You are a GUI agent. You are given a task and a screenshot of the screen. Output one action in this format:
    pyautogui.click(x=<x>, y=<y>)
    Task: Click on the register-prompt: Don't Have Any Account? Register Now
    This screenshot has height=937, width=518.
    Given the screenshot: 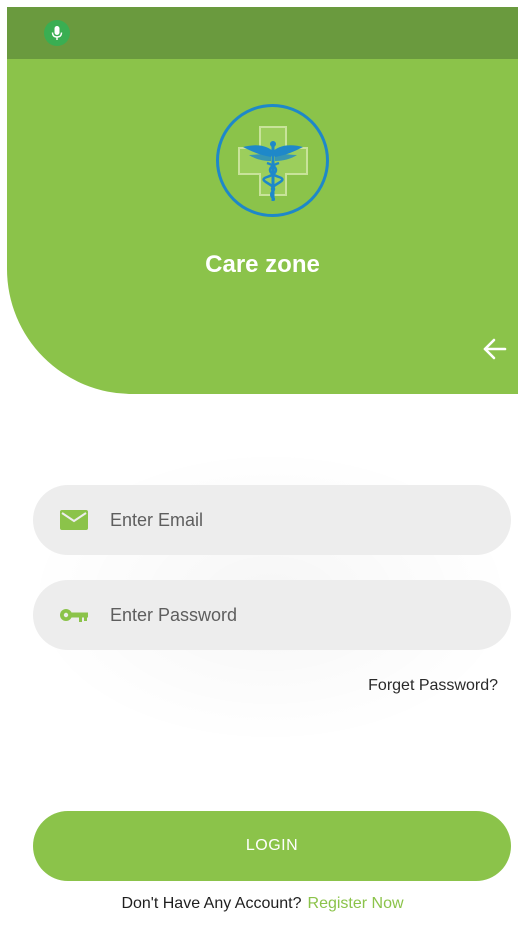 What is the action you would take?
    pyautogui.click(x=262, y=904)
    